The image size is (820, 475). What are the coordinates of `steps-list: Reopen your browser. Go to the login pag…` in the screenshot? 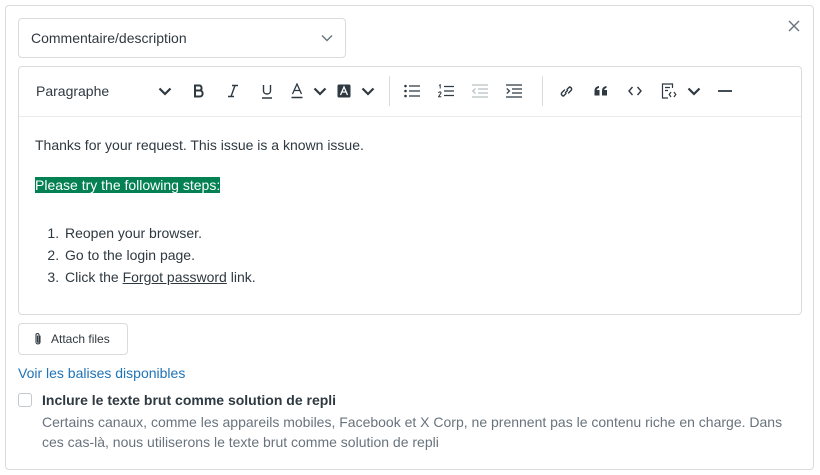 It's located at (410, 255).